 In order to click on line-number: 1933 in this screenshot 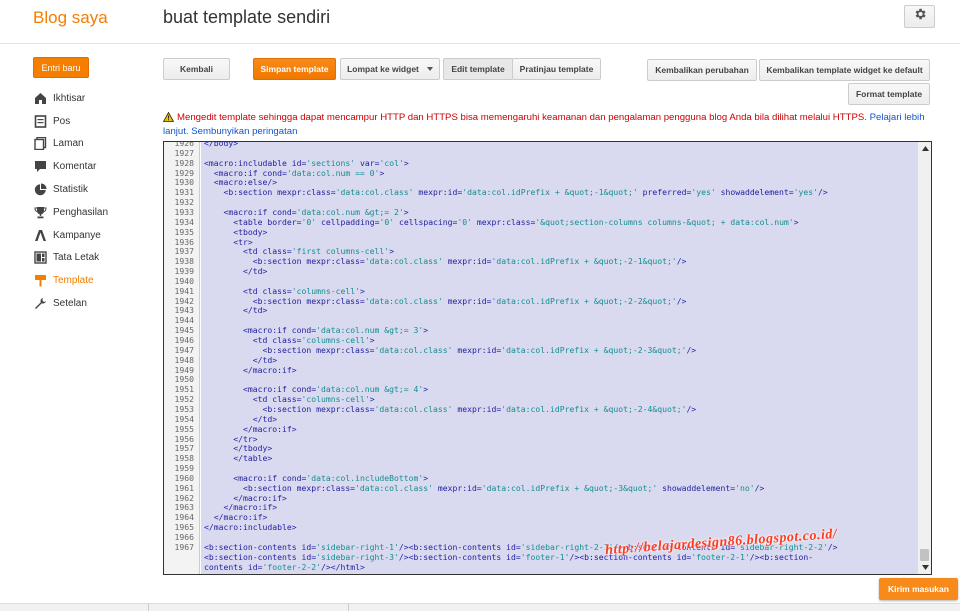, I will do `click(184, 211)`.